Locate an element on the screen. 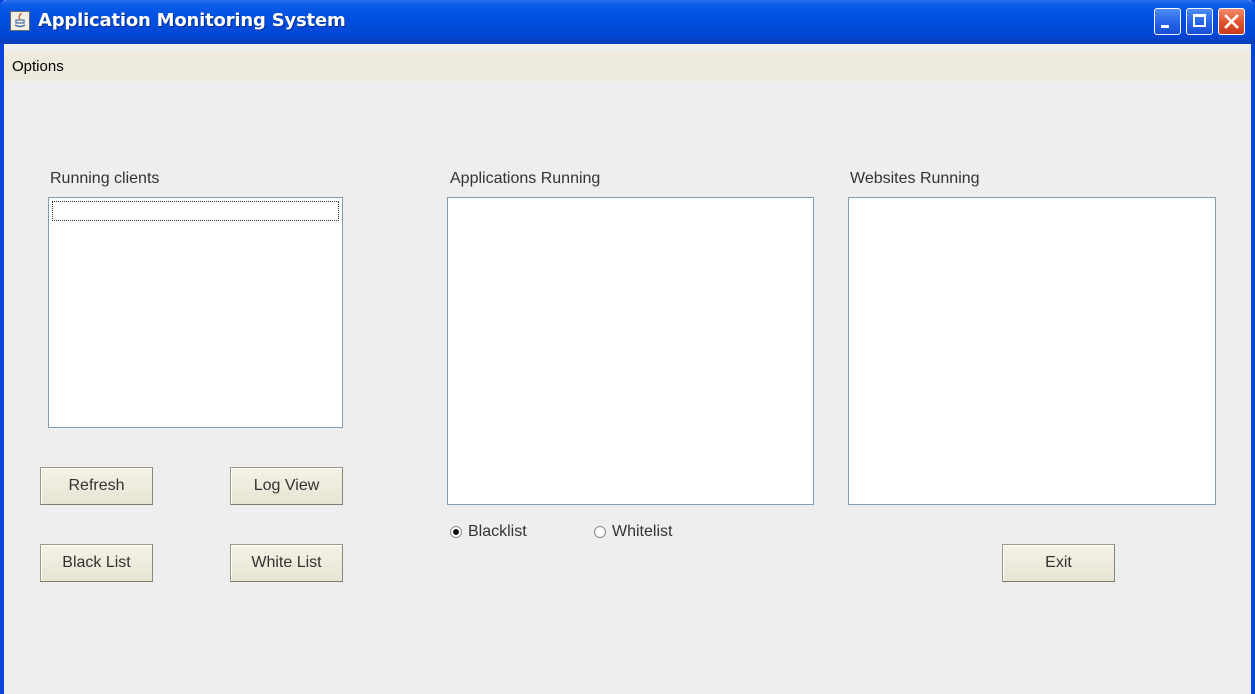 The image size is (1255, 694). exit-button: Exit is located at coordinates (1058, 563).